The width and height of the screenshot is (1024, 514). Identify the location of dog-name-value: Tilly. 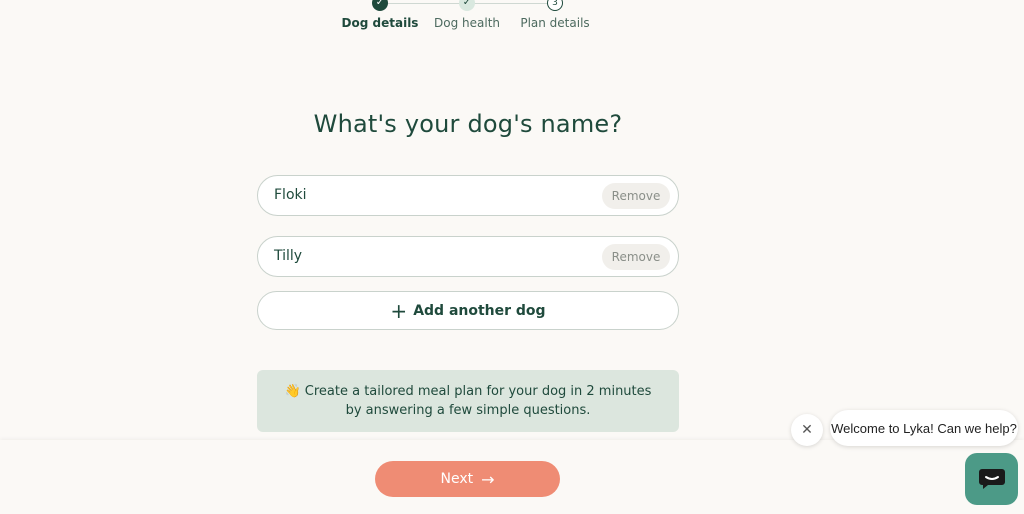
(288, 256).